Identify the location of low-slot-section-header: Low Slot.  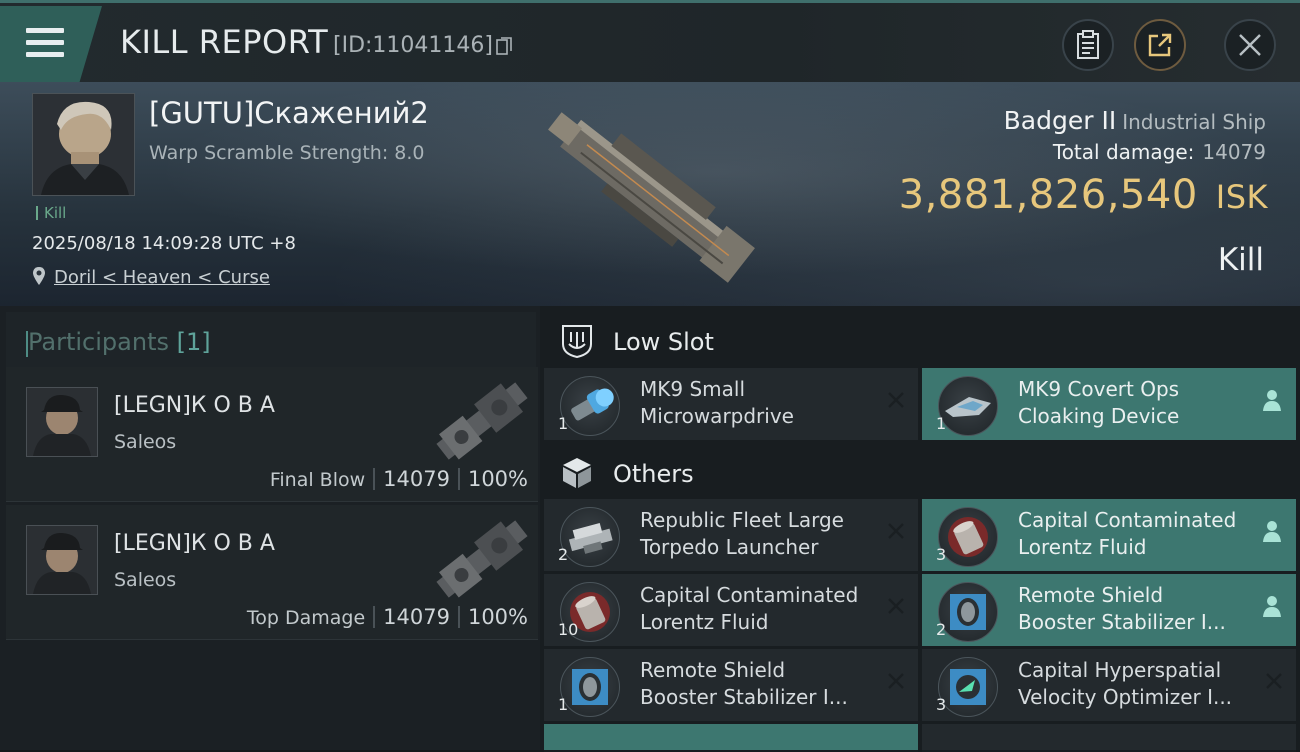
(920, 341).